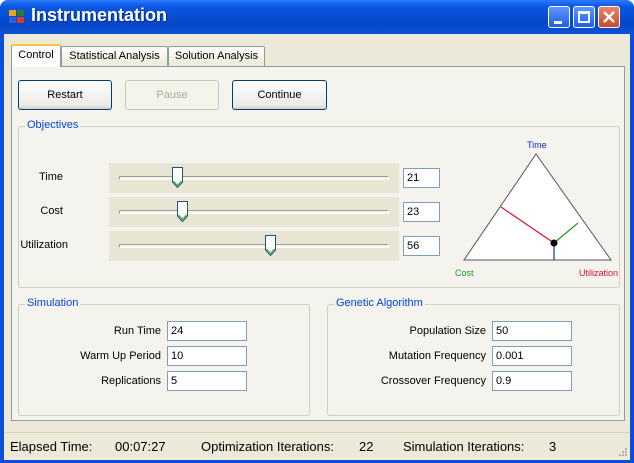 The height and width of the screenshot is (463, 634). Describe the element at coordinates (65, 95) in the screenshot. I see `restart-button: Restart` at that location.